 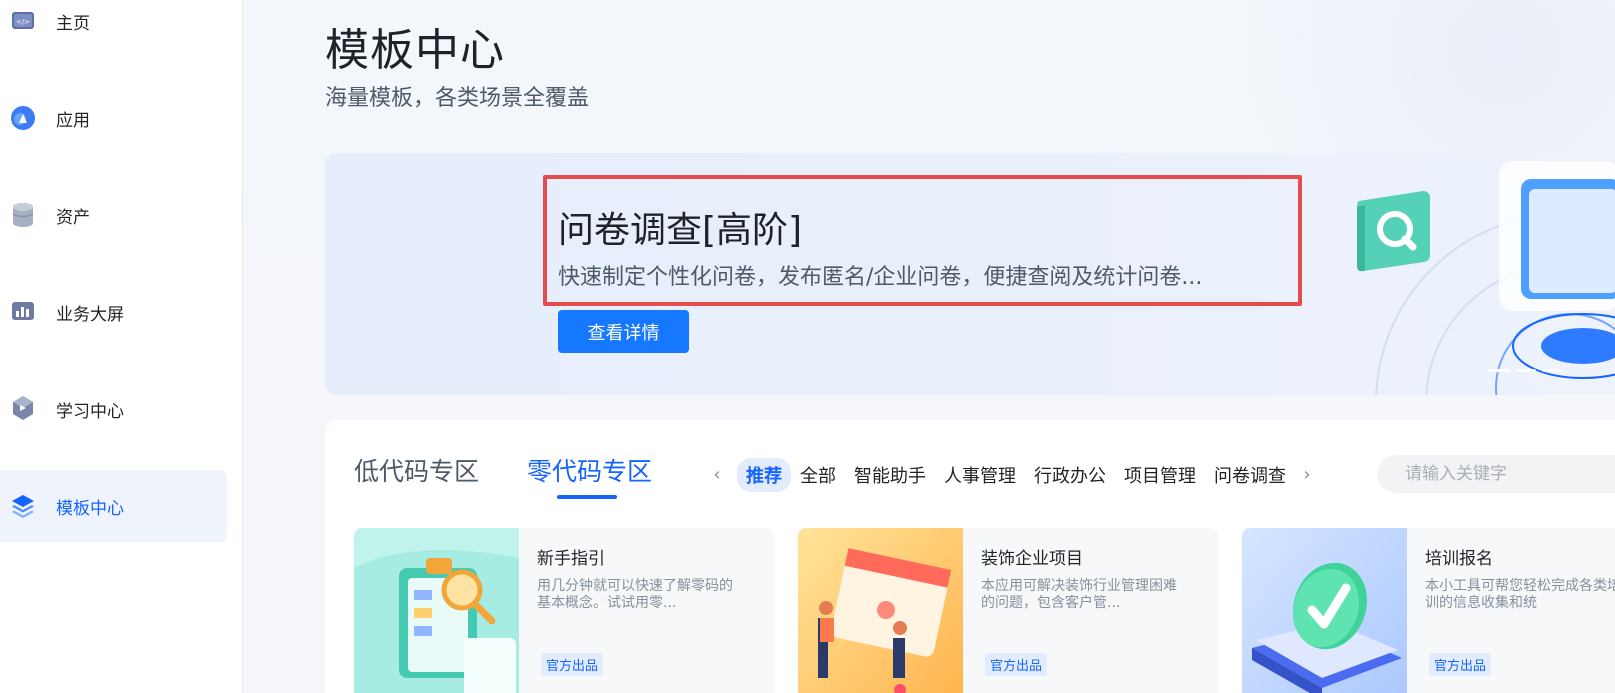 I want to click on page-title: 模板中心, so click(x=415, y=50).